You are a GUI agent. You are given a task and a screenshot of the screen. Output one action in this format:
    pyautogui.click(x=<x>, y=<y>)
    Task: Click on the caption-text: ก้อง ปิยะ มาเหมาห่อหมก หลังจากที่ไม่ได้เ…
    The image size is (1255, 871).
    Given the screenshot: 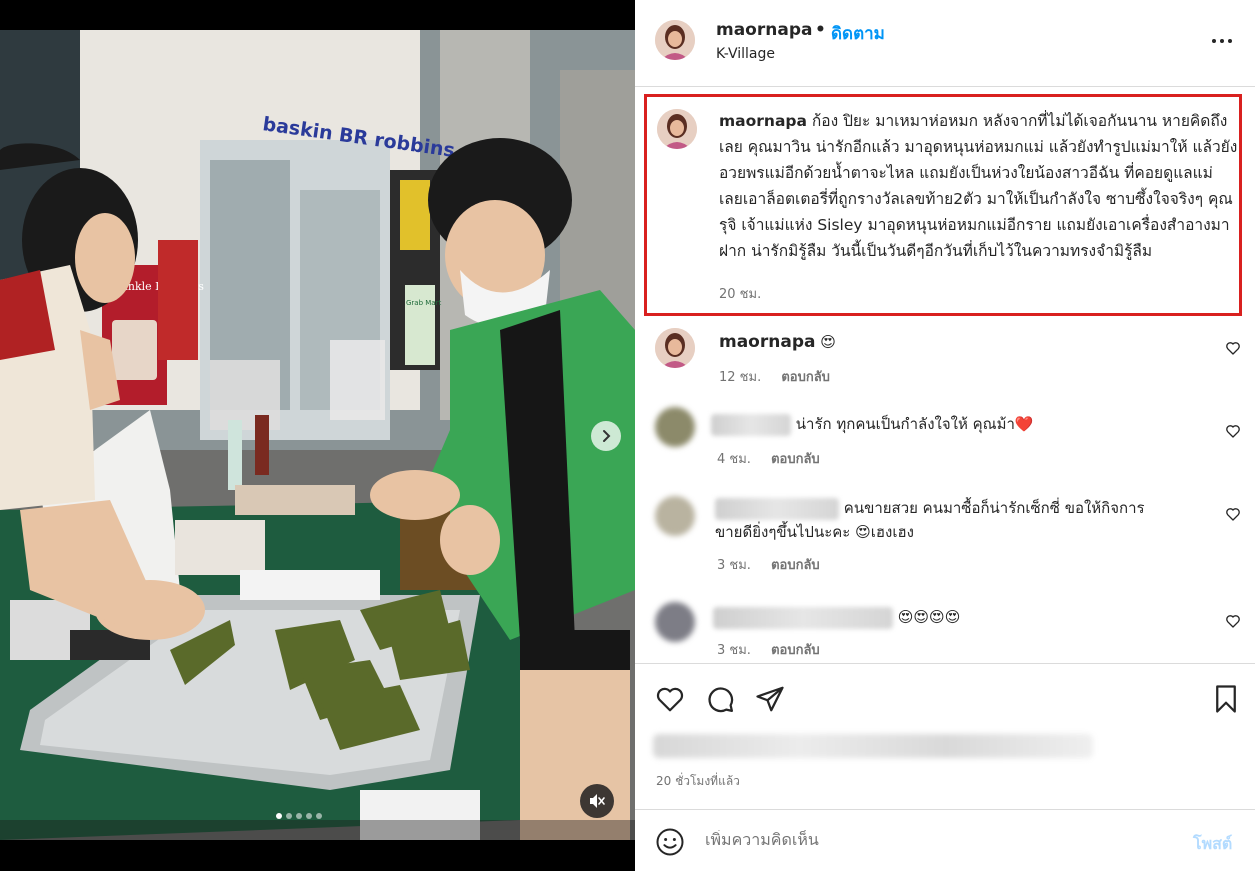 What is the action you would take?
    pyautogui.click(x=978, y=186)
    